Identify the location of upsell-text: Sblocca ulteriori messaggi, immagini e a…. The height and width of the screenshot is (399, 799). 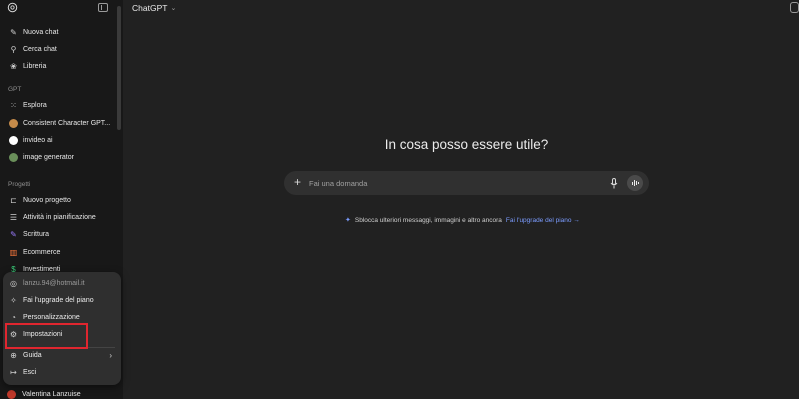
(428, 220).